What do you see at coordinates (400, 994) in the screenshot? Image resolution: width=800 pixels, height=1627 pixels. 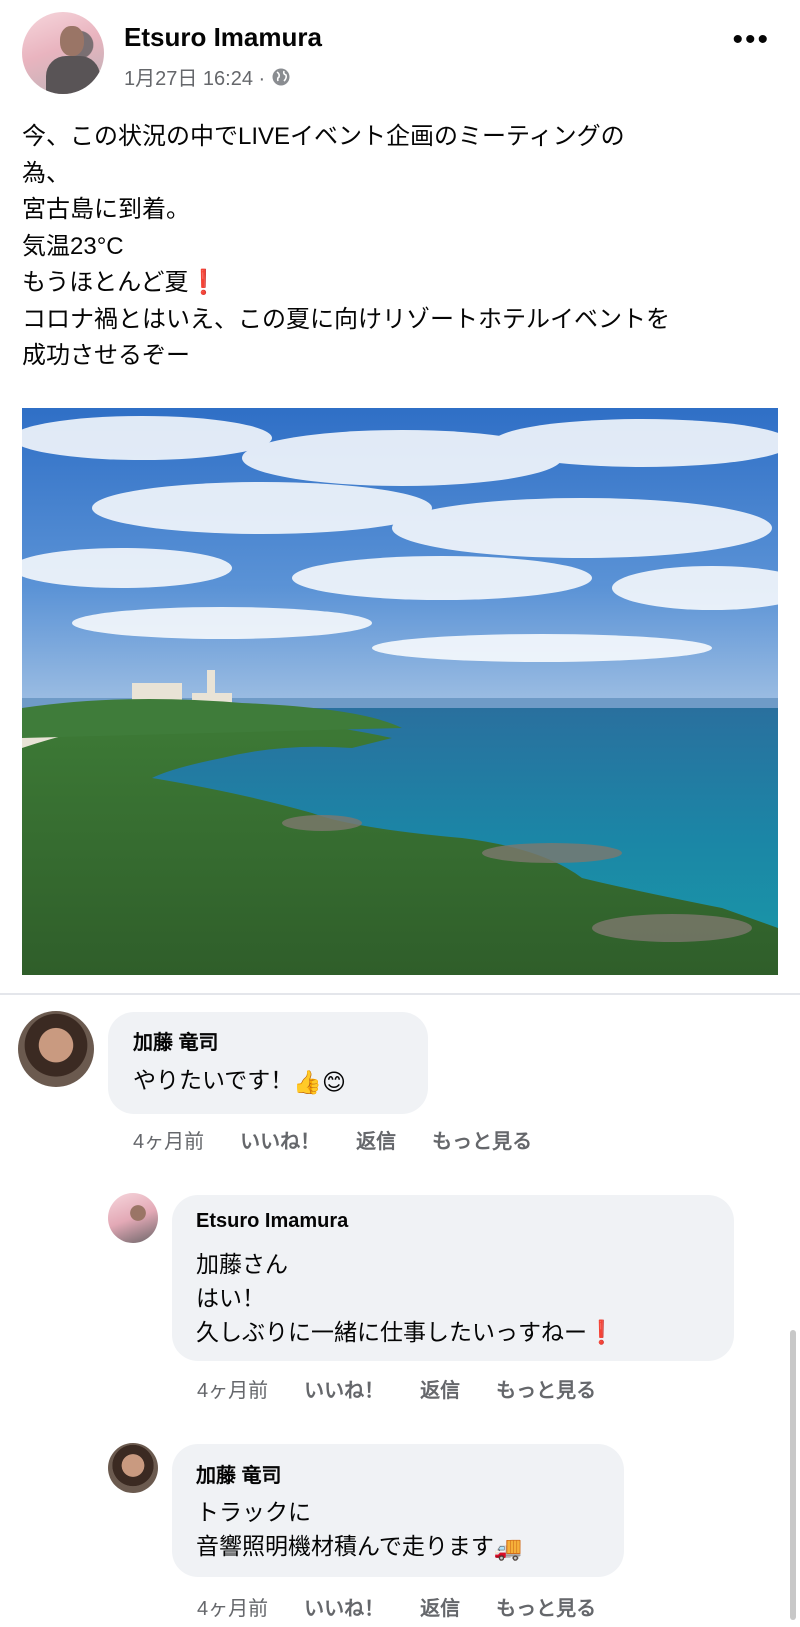 I see `comments-divider` at bounding box center [400, 994].